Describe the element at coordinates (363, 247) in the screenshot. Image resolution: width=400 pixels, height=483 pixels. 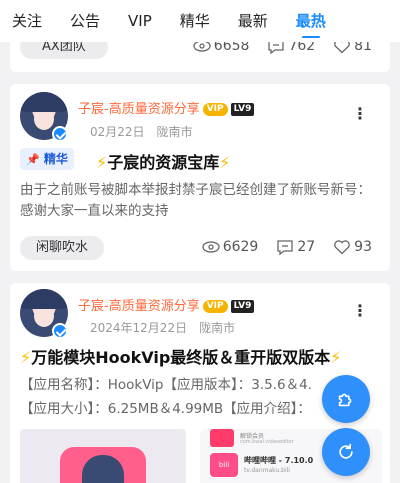
I see `likes-count: 93` at that location.